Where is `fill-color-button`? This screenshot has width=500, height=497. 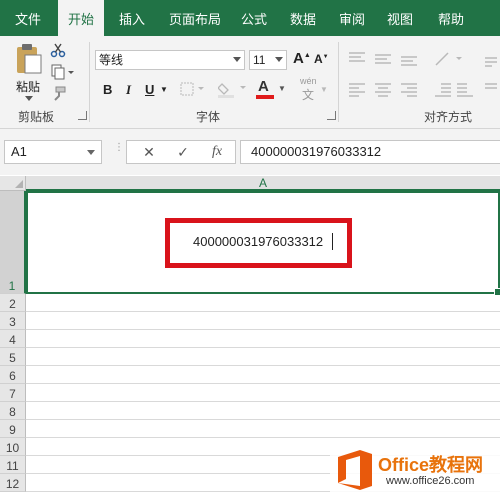
fill-color-button is located at coordinates (233, 89).